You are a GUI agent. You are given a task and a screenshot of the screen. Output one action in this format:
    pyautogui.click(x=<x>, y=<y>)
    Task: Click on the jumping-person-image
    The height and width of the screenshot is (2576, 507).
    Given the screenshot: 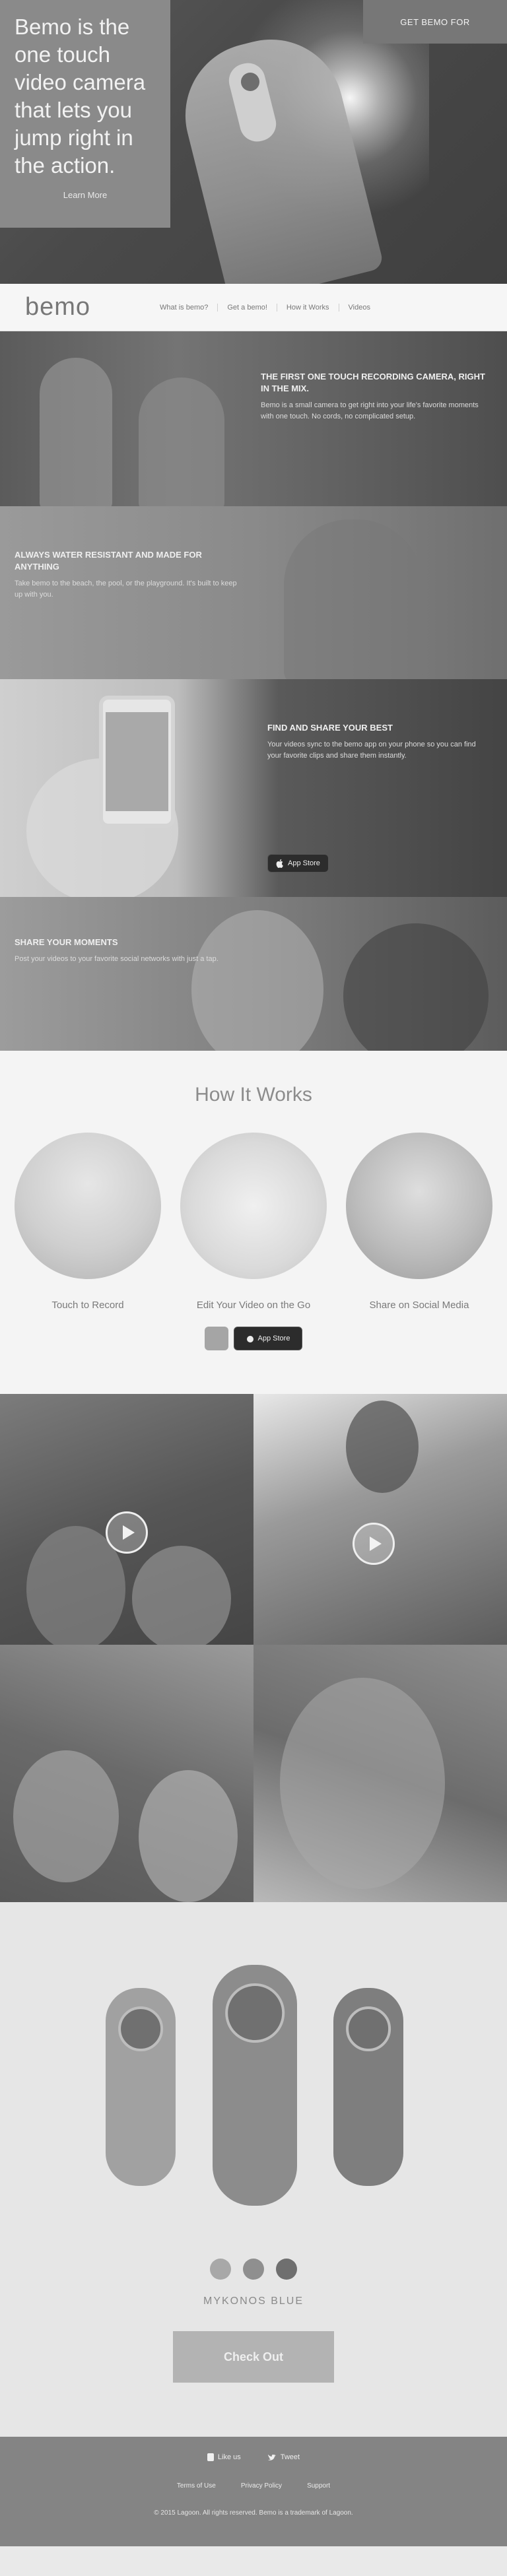 What is the action you would take?
    pyautogui.click(x=382, y=1447)
    